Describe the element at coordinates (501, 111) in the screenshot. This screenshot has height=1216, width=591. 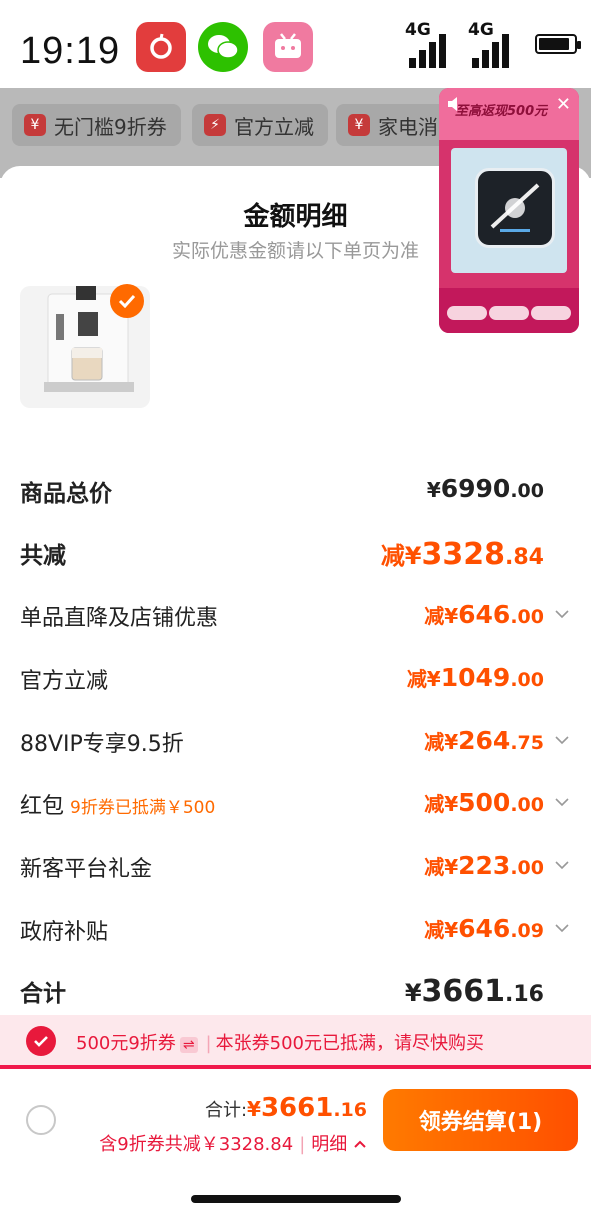
I see `ad-title: 至高返现500元` at that location.